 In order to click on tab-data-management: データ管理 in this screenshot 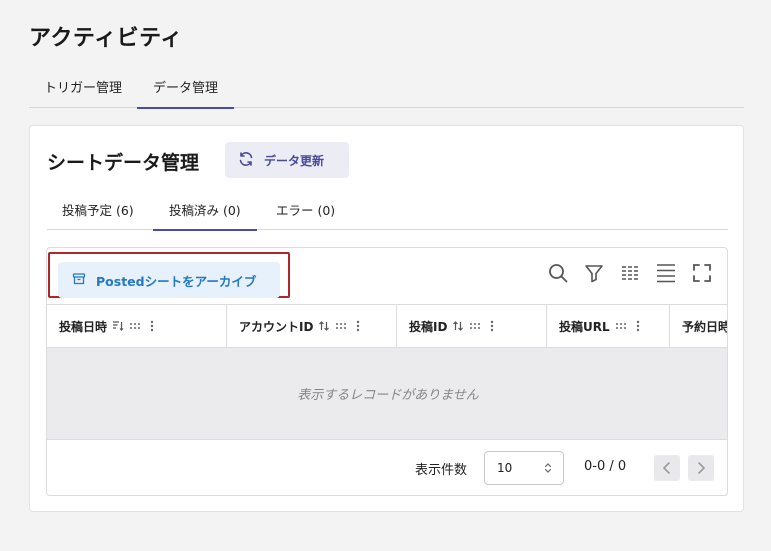, I will do `click(186, 89)`.